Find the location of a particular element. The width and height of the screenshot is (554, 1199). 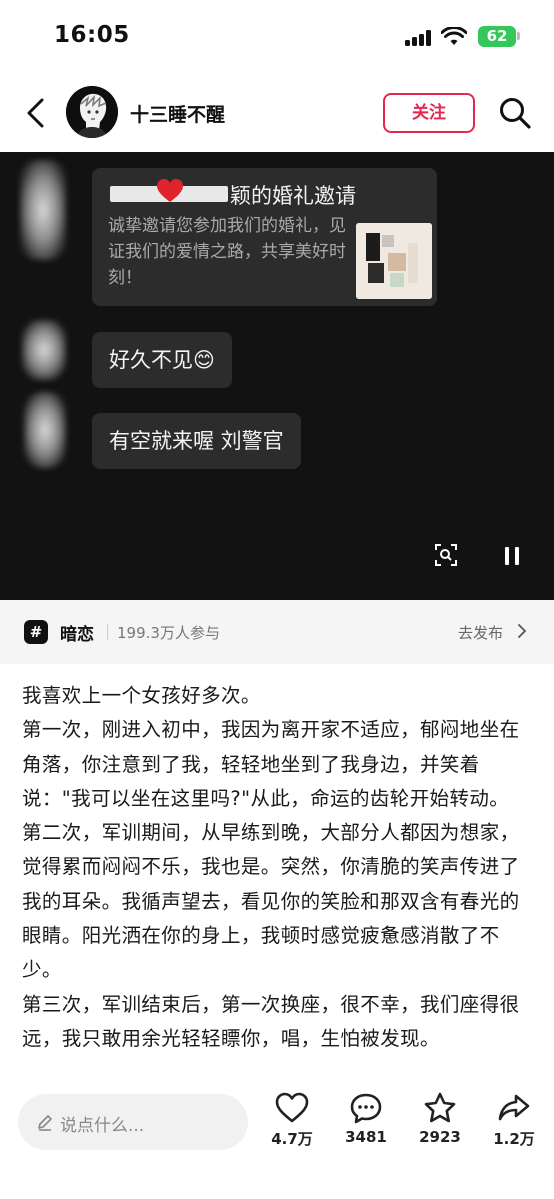

wifi-icon is located at coordinates (454, 36).